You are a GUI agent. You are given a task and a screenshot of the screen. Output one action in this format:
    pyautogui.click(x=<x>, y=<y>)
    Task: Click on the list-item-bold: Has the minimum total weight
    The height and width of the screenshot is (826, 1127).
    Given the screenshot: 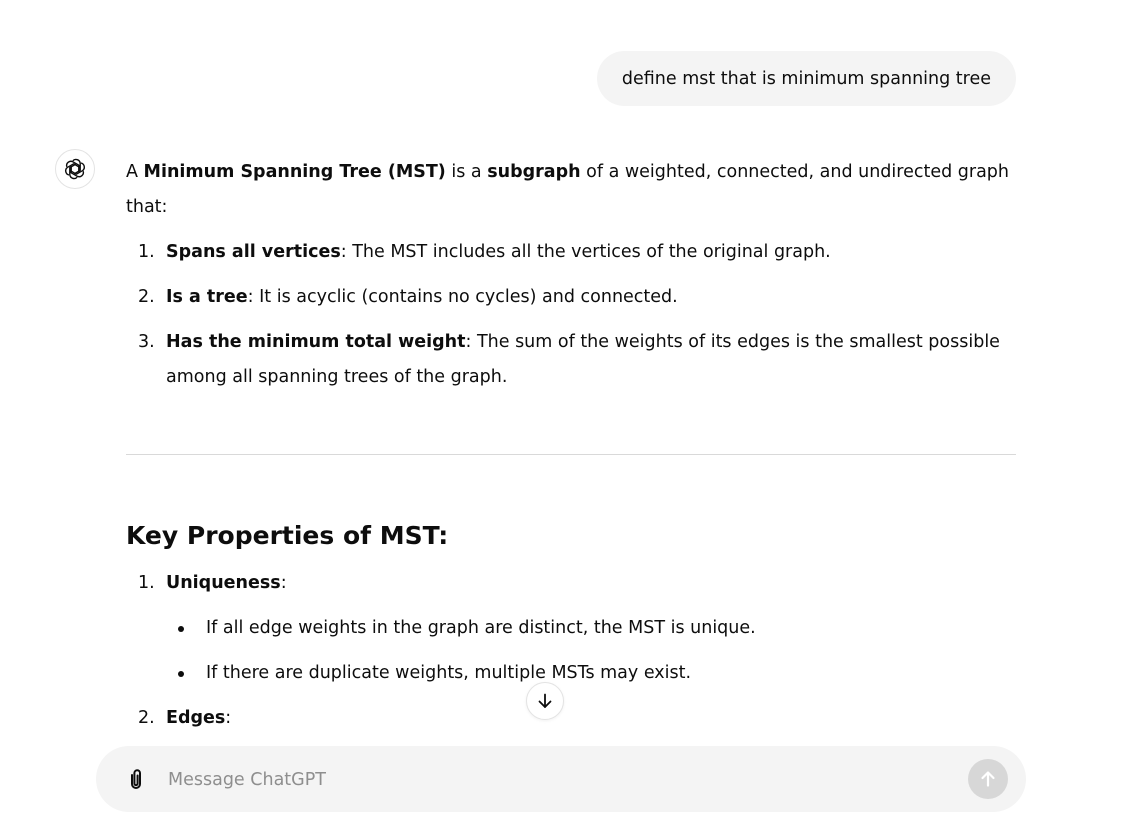 What is the action you would take?
    pyautogui.click(x=316, y=342)
    